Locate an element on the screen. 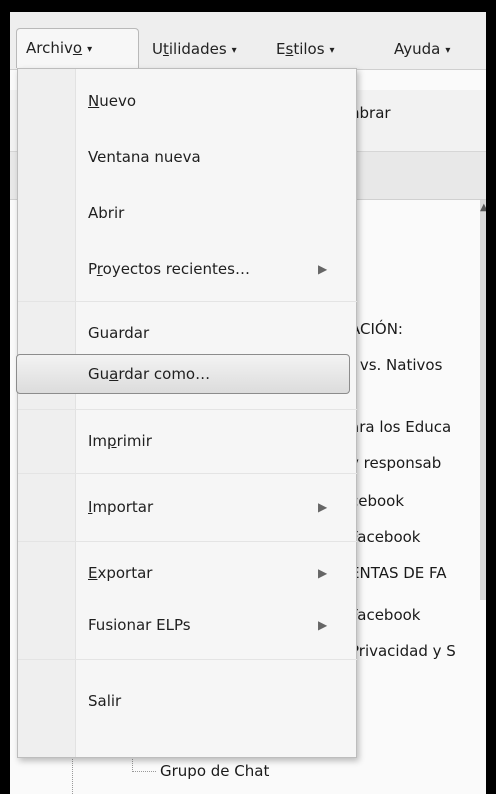  outline-item: ; vs. Nativos is located at coordinates (396, 365).